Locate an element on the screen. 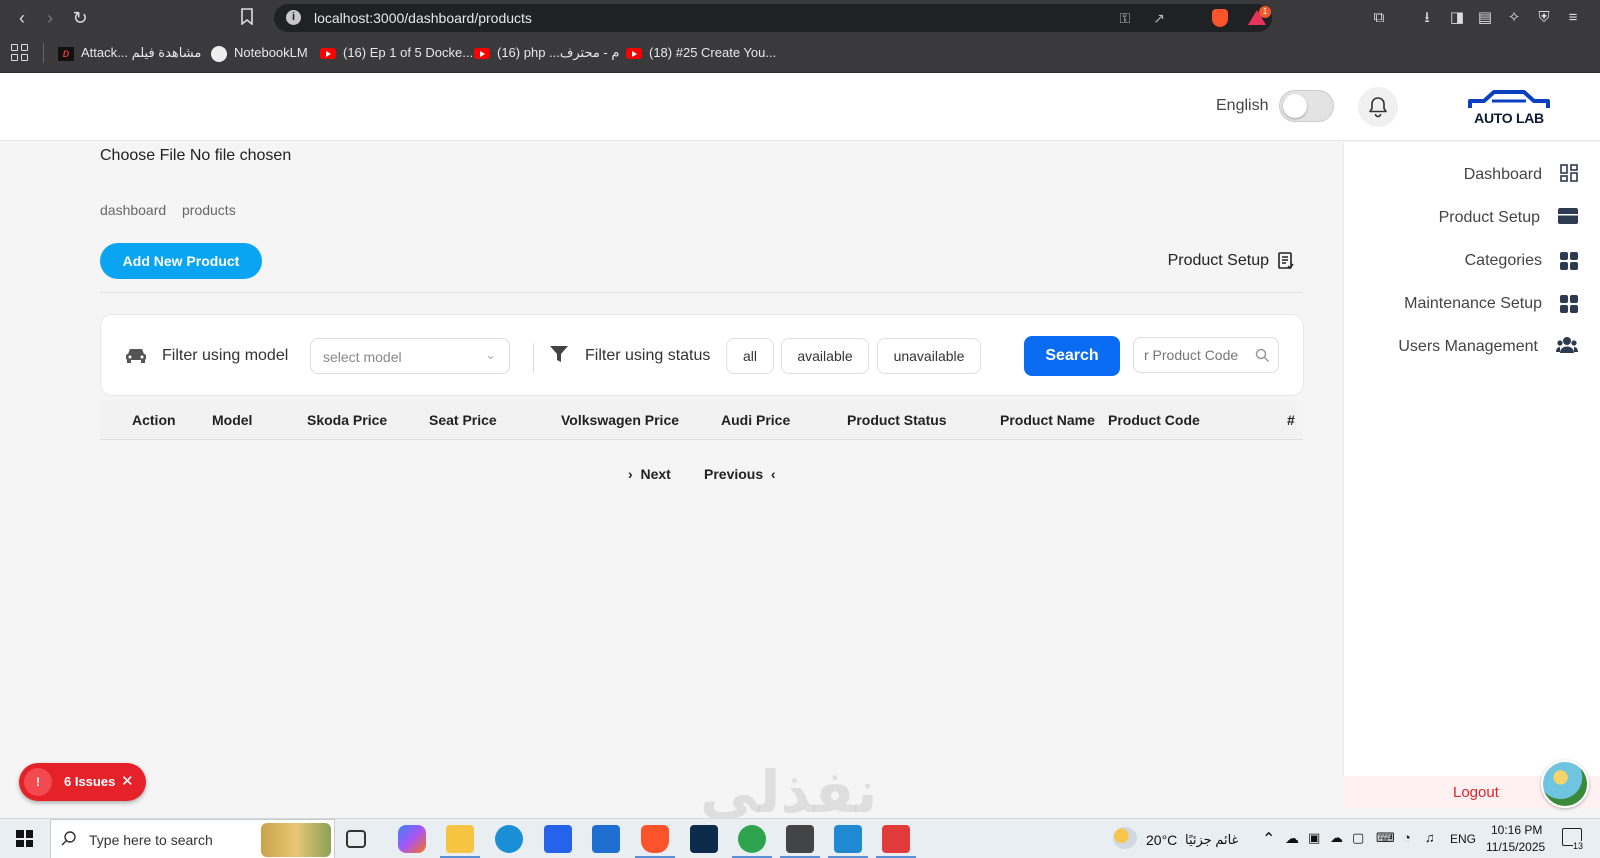 This screenshot has width=1600, height=858. sidebar-toggle-icon: ◨ is located at coordinates (1457, 18).